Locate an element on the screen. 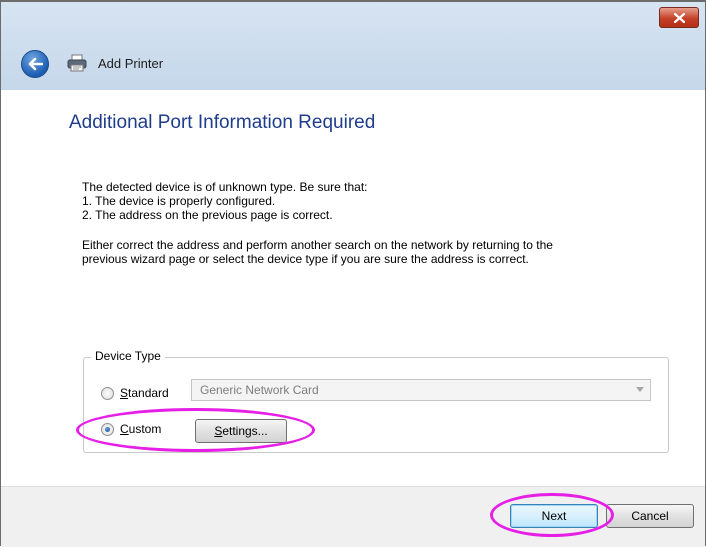 Image resolution: width=706 pixels, height=547 pixels. wizard-nav-bar: Add Printer is located at coordinates (353, 61).